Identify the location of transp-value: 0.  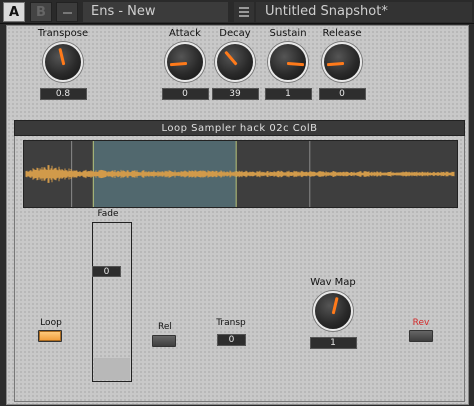
(231, 340).